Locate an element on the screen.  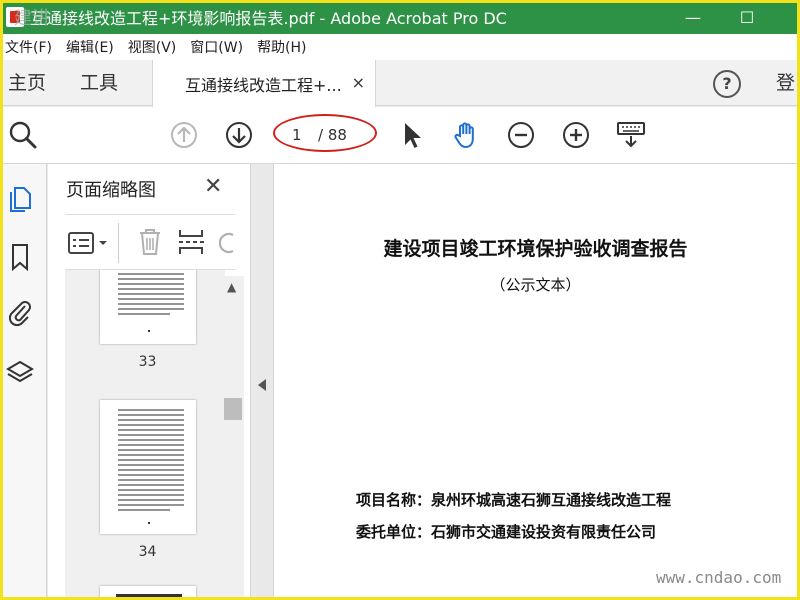
thumbnail-page-35-content is located at coordinates (149, 595).